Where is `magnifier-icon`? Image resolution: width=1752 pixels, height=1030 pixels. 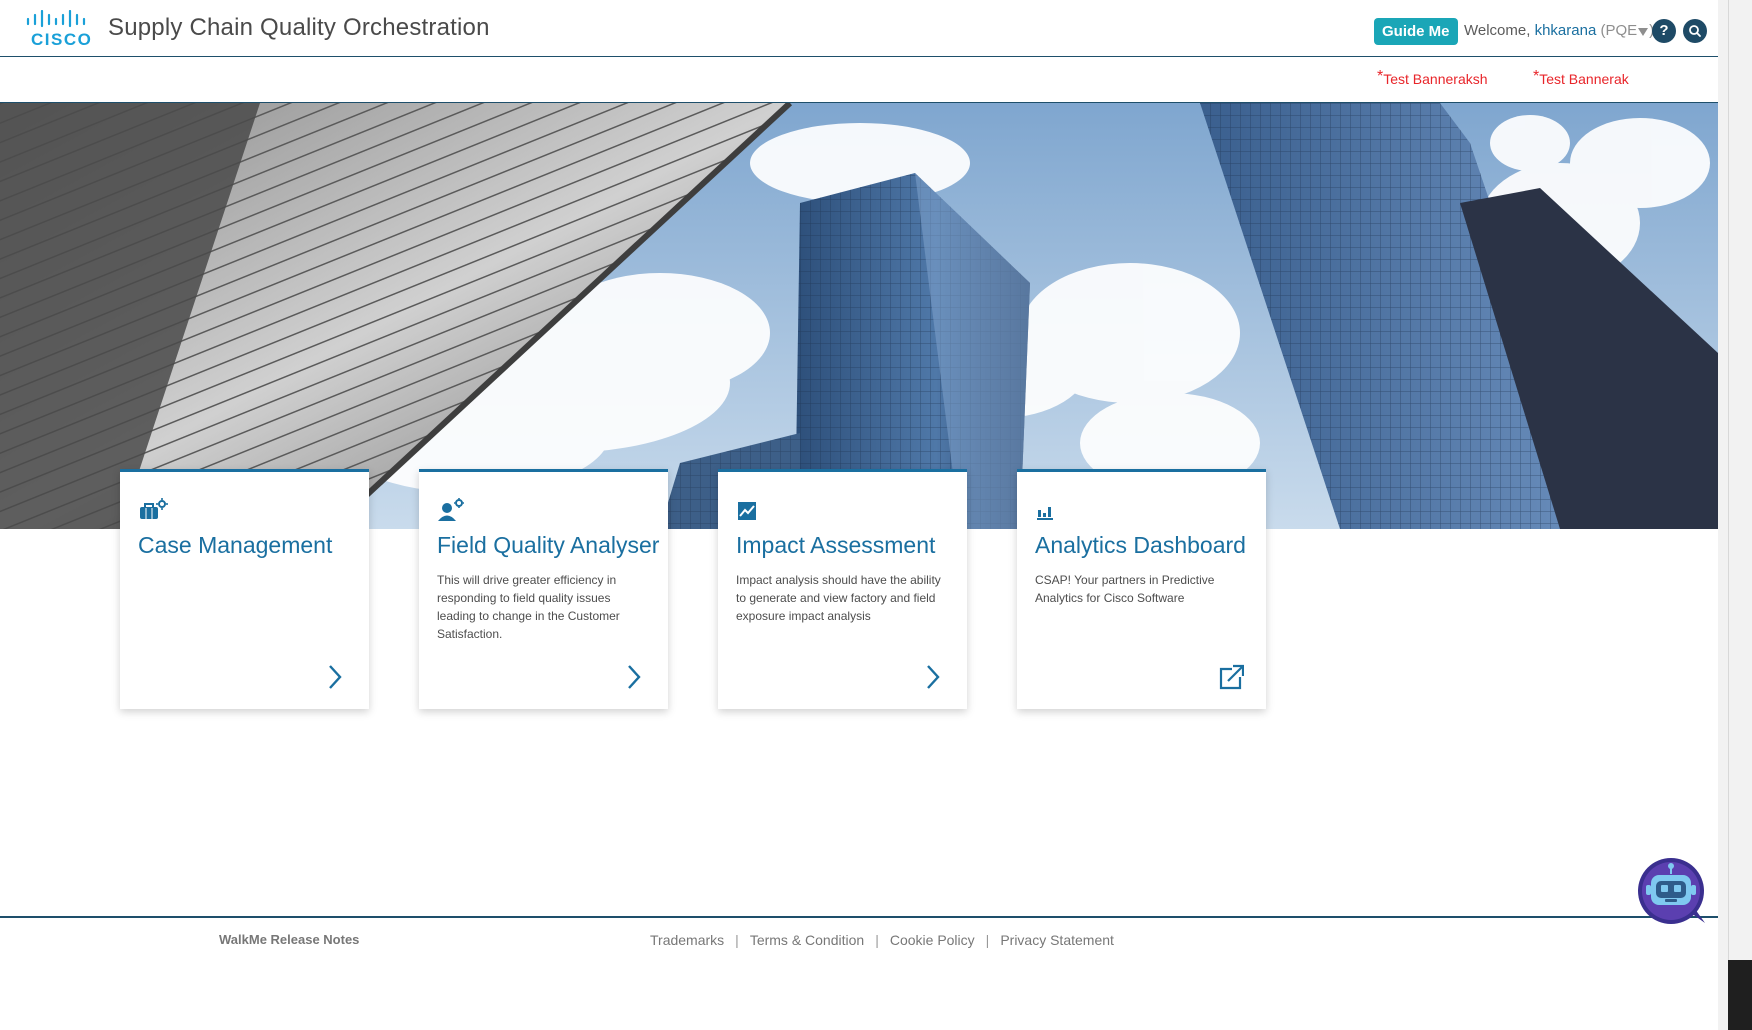
magnifier-icon is located at coordinates (1695, 31).